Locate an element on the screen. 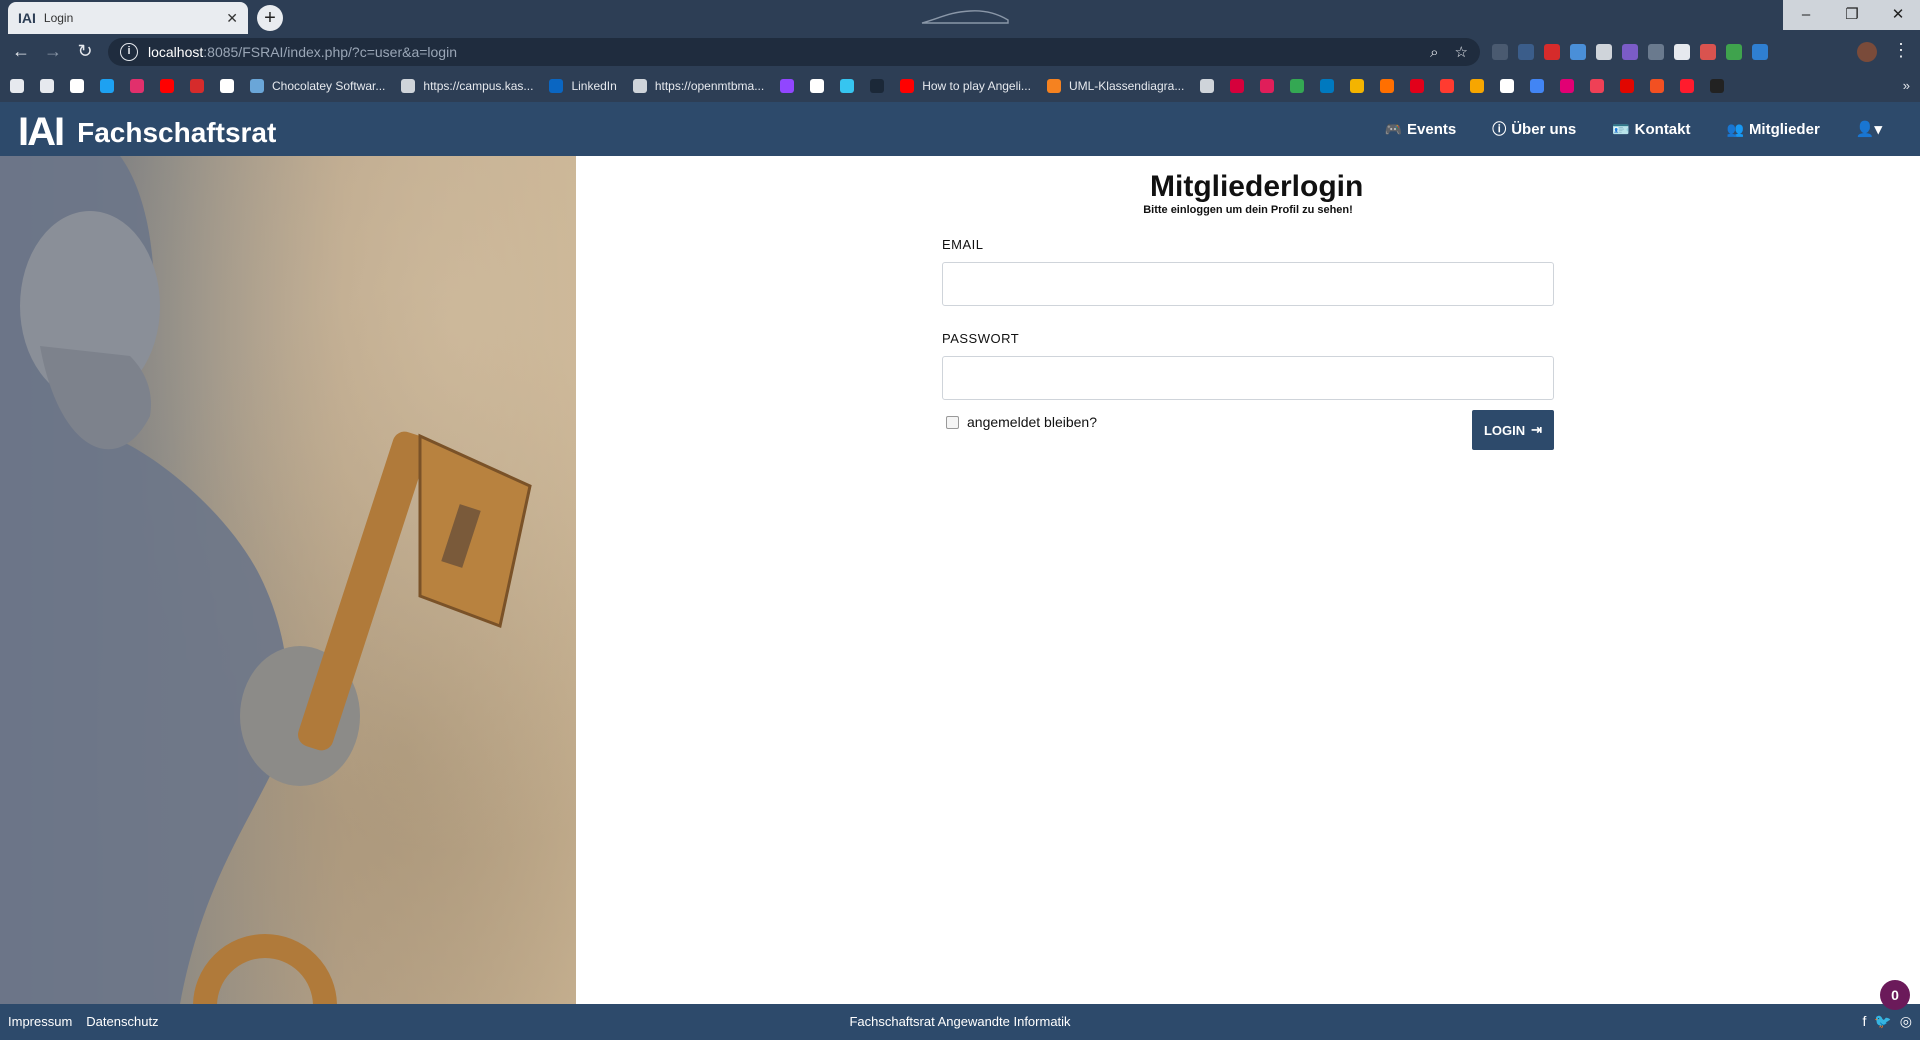 The height and width of the screenshot is (1040, 1920). footer-center-text: Fachschaftsrat Angewandte Informatik is located at coordinates (960, 1021).